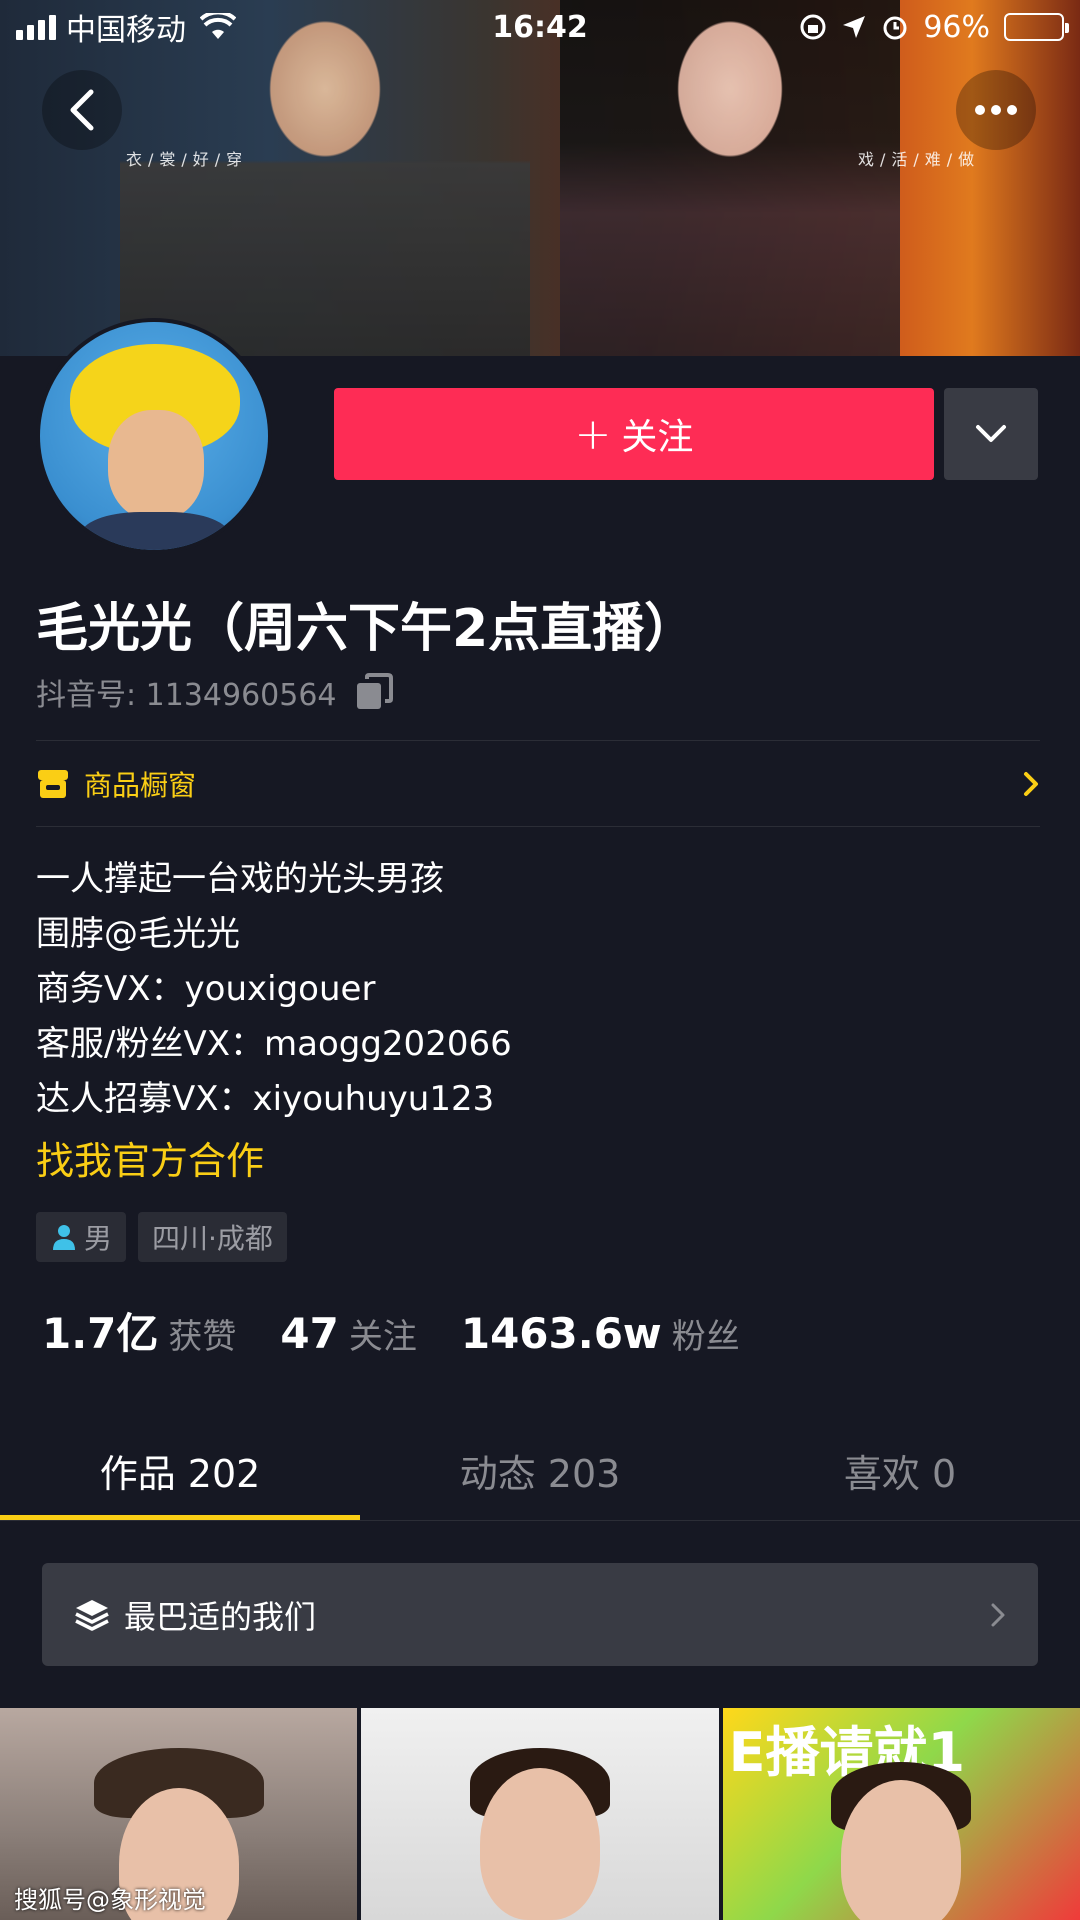 Image resolution: width=1080 pixels, height=1920 pixels. I want to click on profile-stats: 1.7亿 获赞 47 关注 1463.6w 粉丝, so click(391, 1330).